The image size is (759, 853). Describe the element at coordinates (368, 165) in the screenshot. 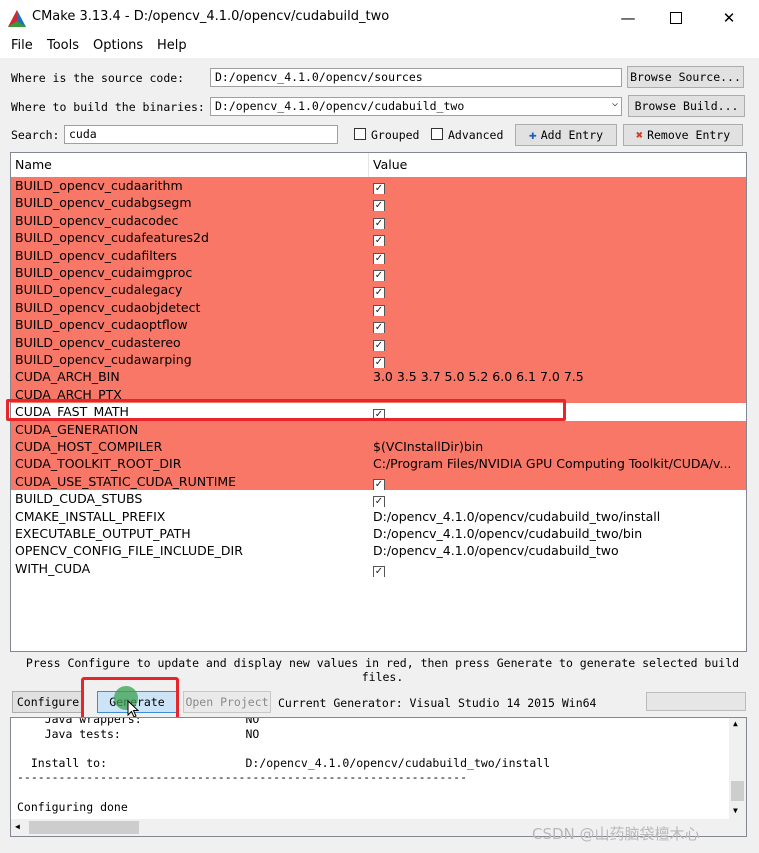

I see `column-divider` at that location.